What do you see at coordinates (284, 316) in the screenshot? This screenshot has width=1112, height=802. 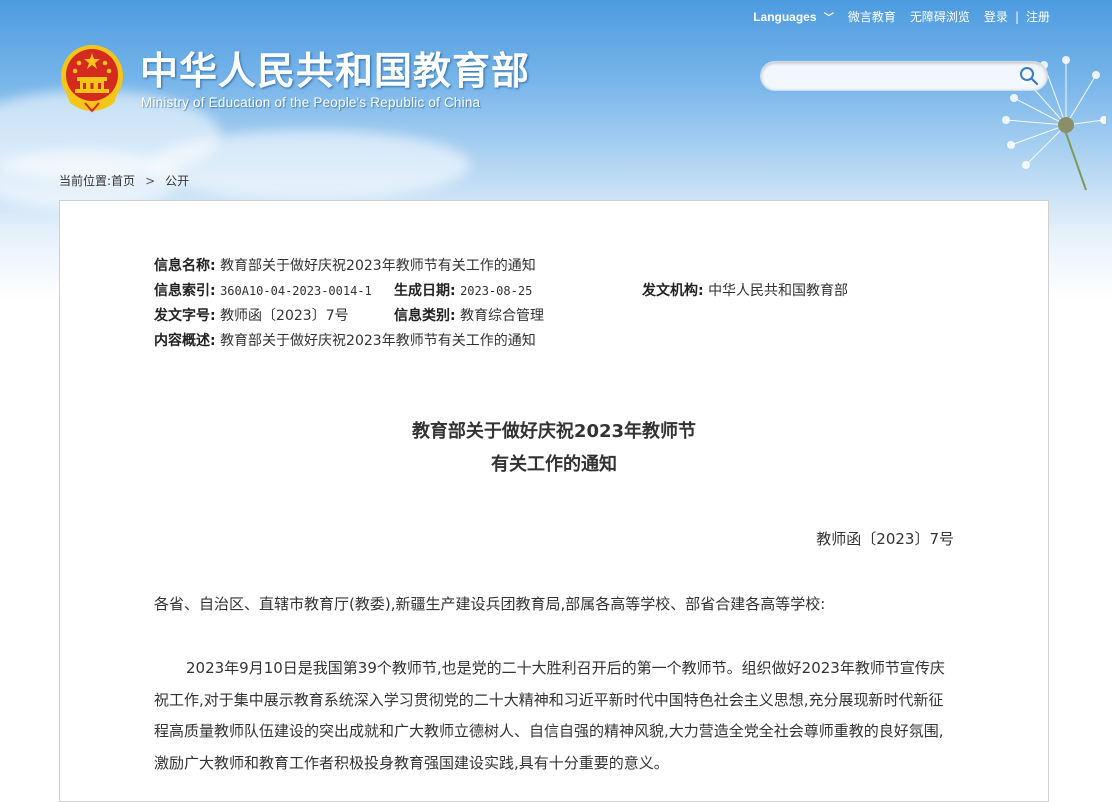 I see `meta-value: 教师函〔2023〕7号` at bounding box center [284, 316].